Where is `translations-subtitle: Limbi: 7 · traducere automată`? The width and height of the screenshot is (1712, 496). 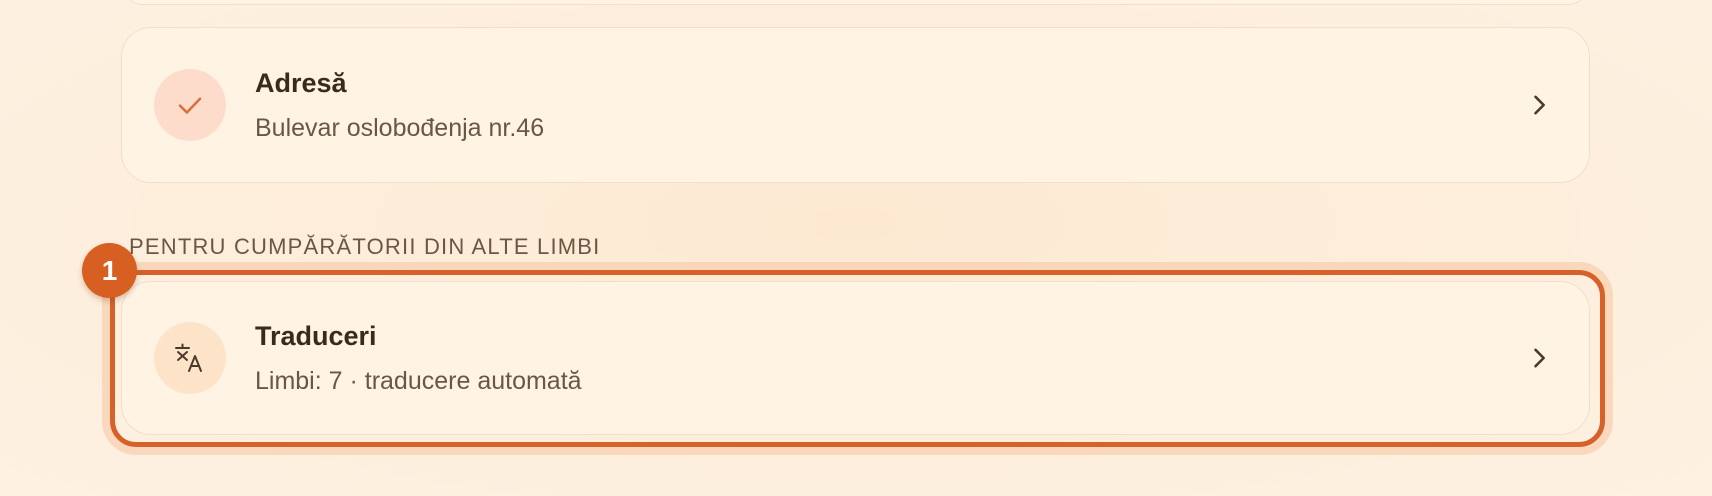 translations-subtitle: Limbi: 7 · traducere automată is located at coordinates (418, 381).